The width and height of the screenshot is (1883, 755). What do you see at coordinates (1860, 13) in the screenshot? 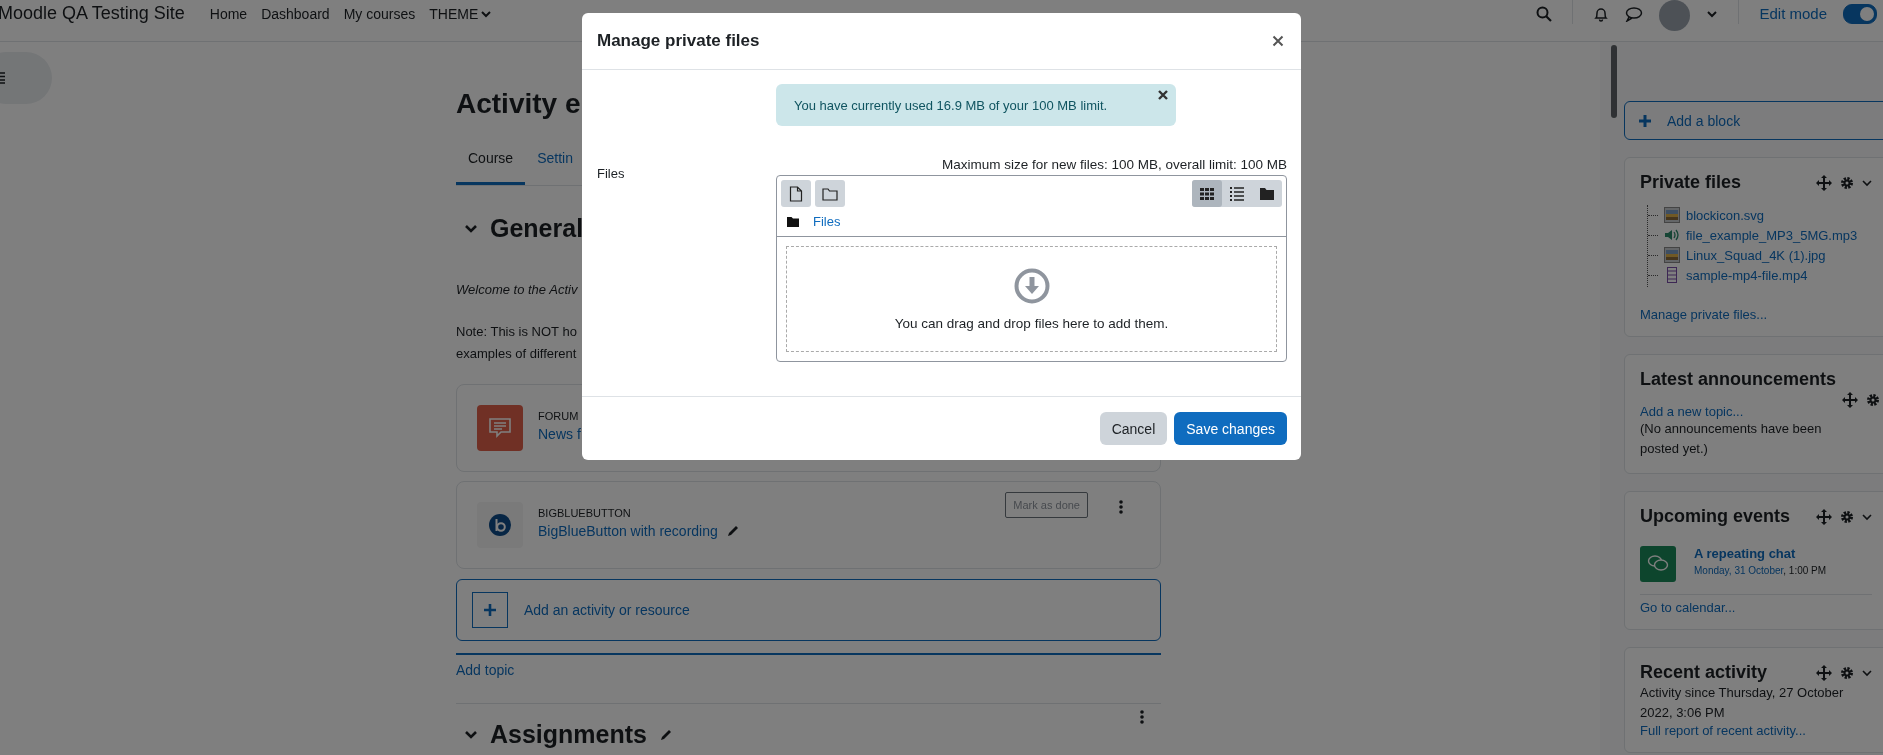
I see `edit-mode-toggle` at bounding box center [1860, 13].